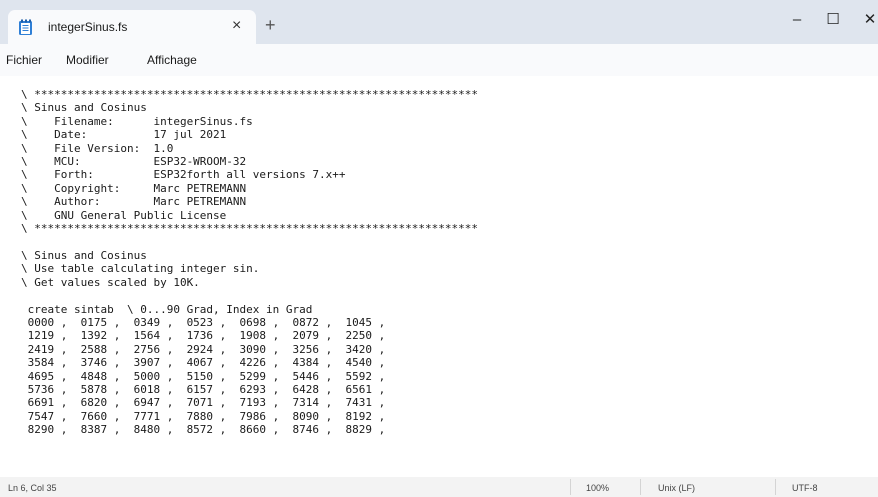  What do you see at coordinates (805, 488) in the screenshot?
I see `encoding: UTF-8` at bounding box center [805, 488].